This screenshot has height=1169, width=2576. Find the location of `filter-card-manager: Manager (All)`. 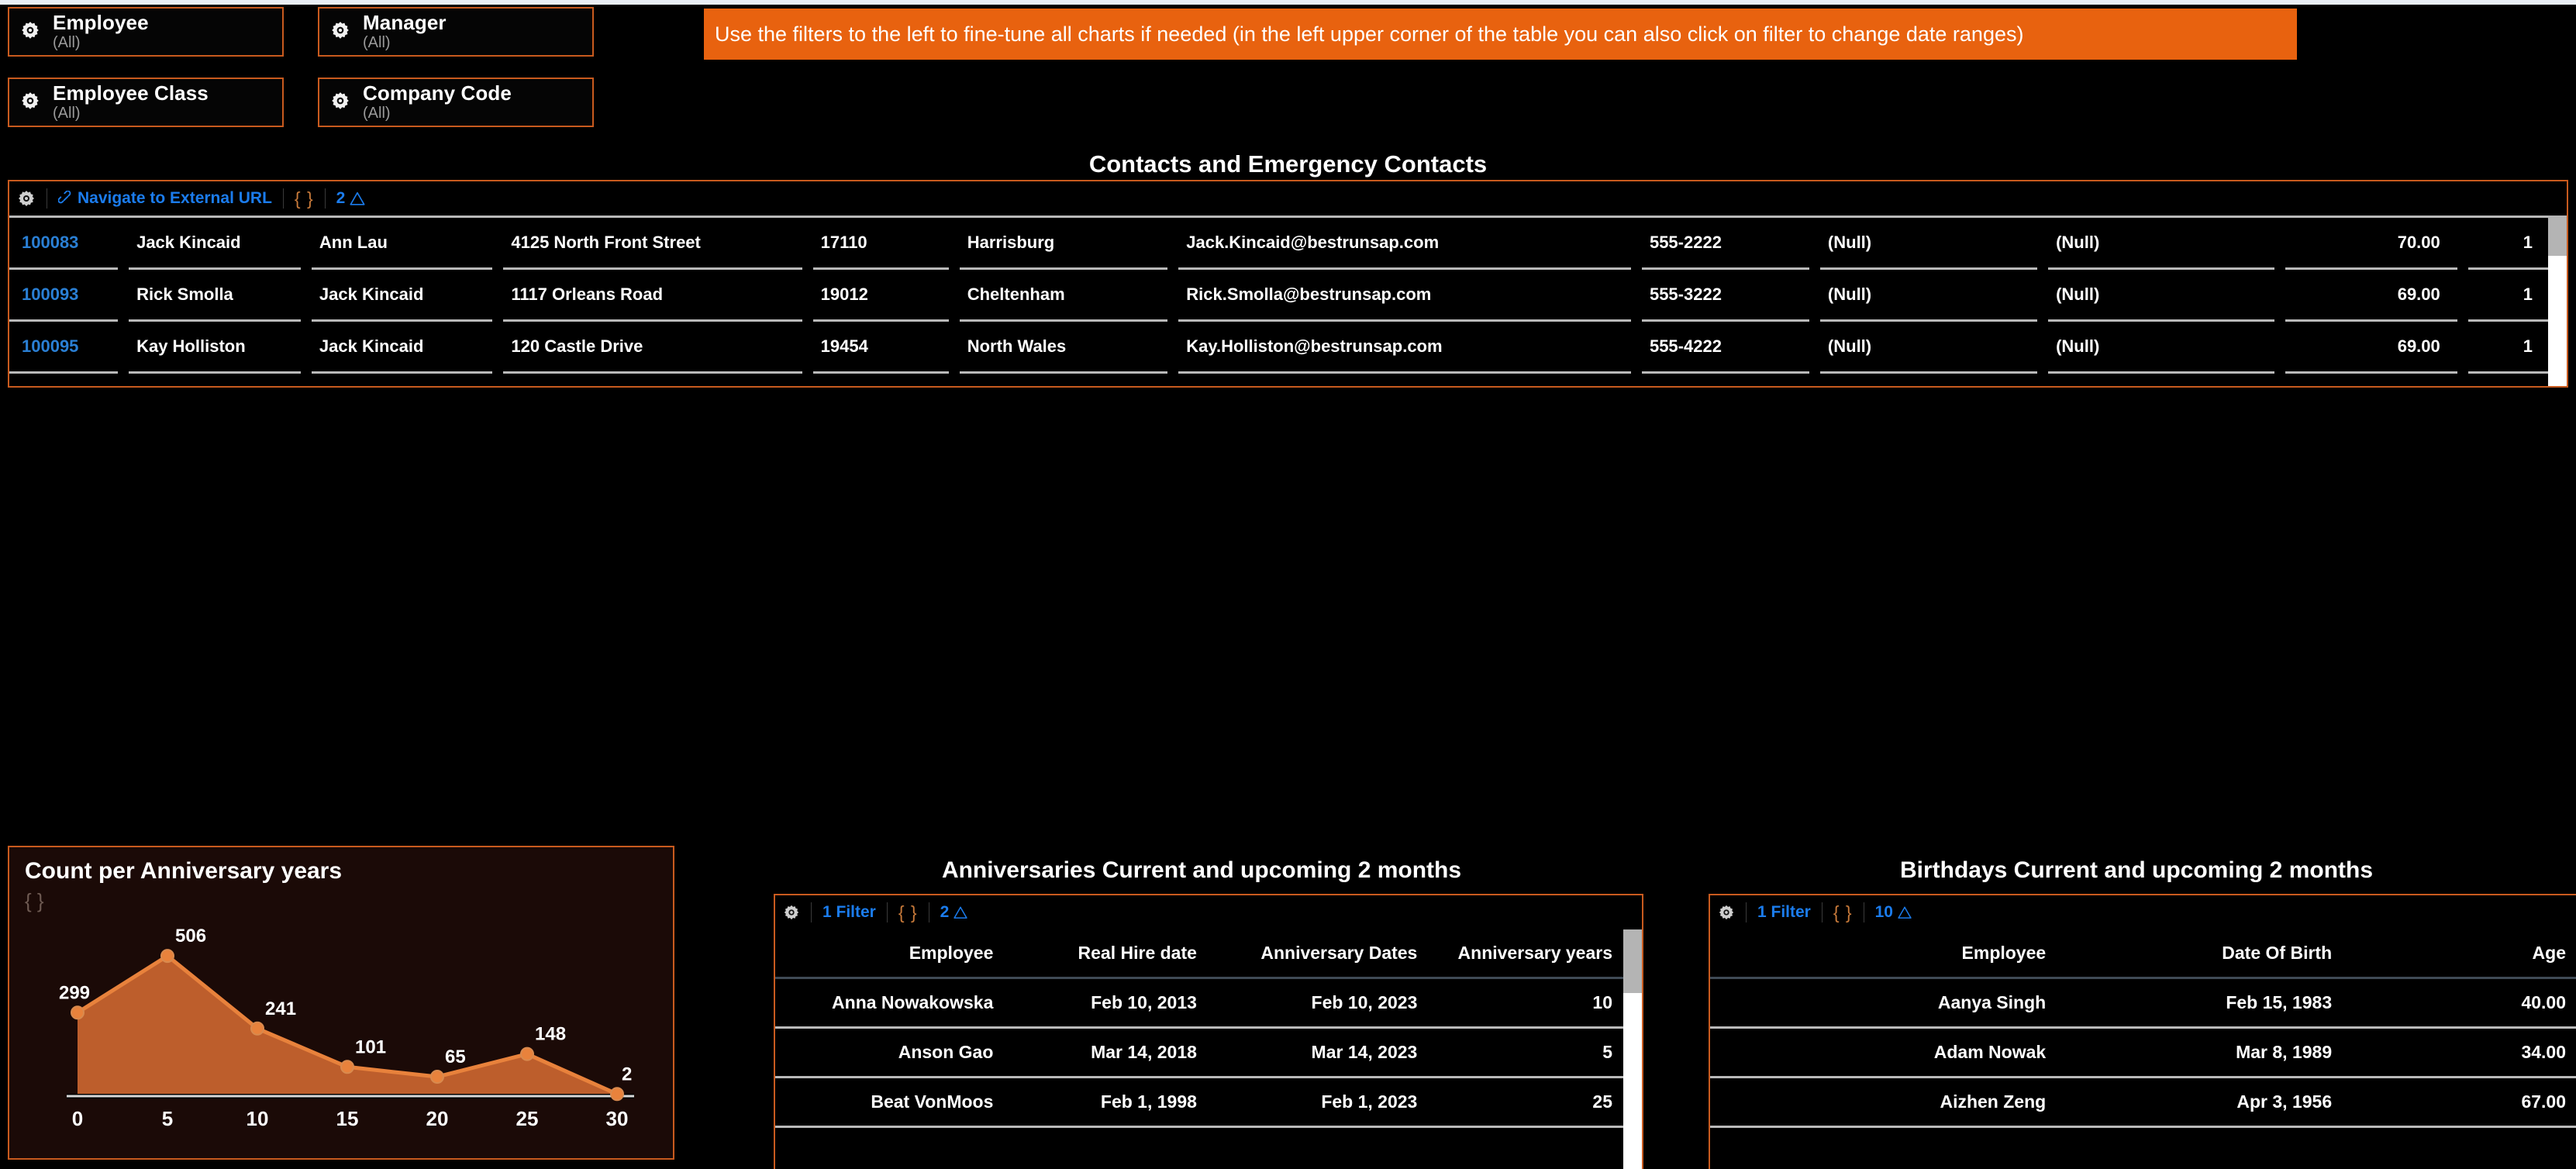

filter-card-manager: Manager (All) is located at coordinates (456, 32).